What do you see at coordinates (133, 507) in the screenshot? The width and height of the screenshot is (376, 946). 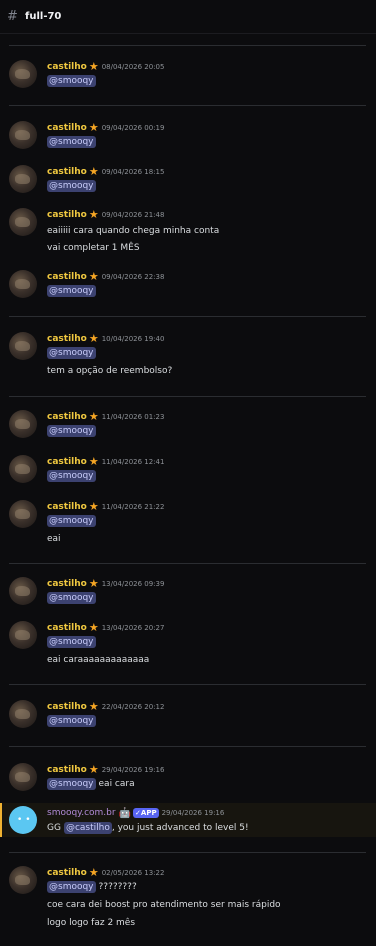 I see `timestamp: 11/04/2026 21:22` at bounding box center [133, 507].